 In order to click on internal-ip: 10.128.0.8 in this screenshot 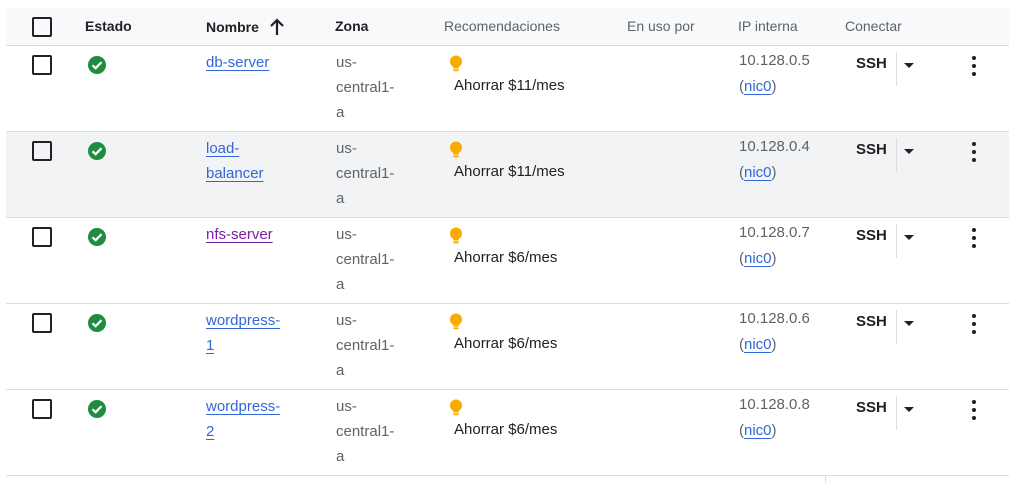, I will do `click(774, 404)`.